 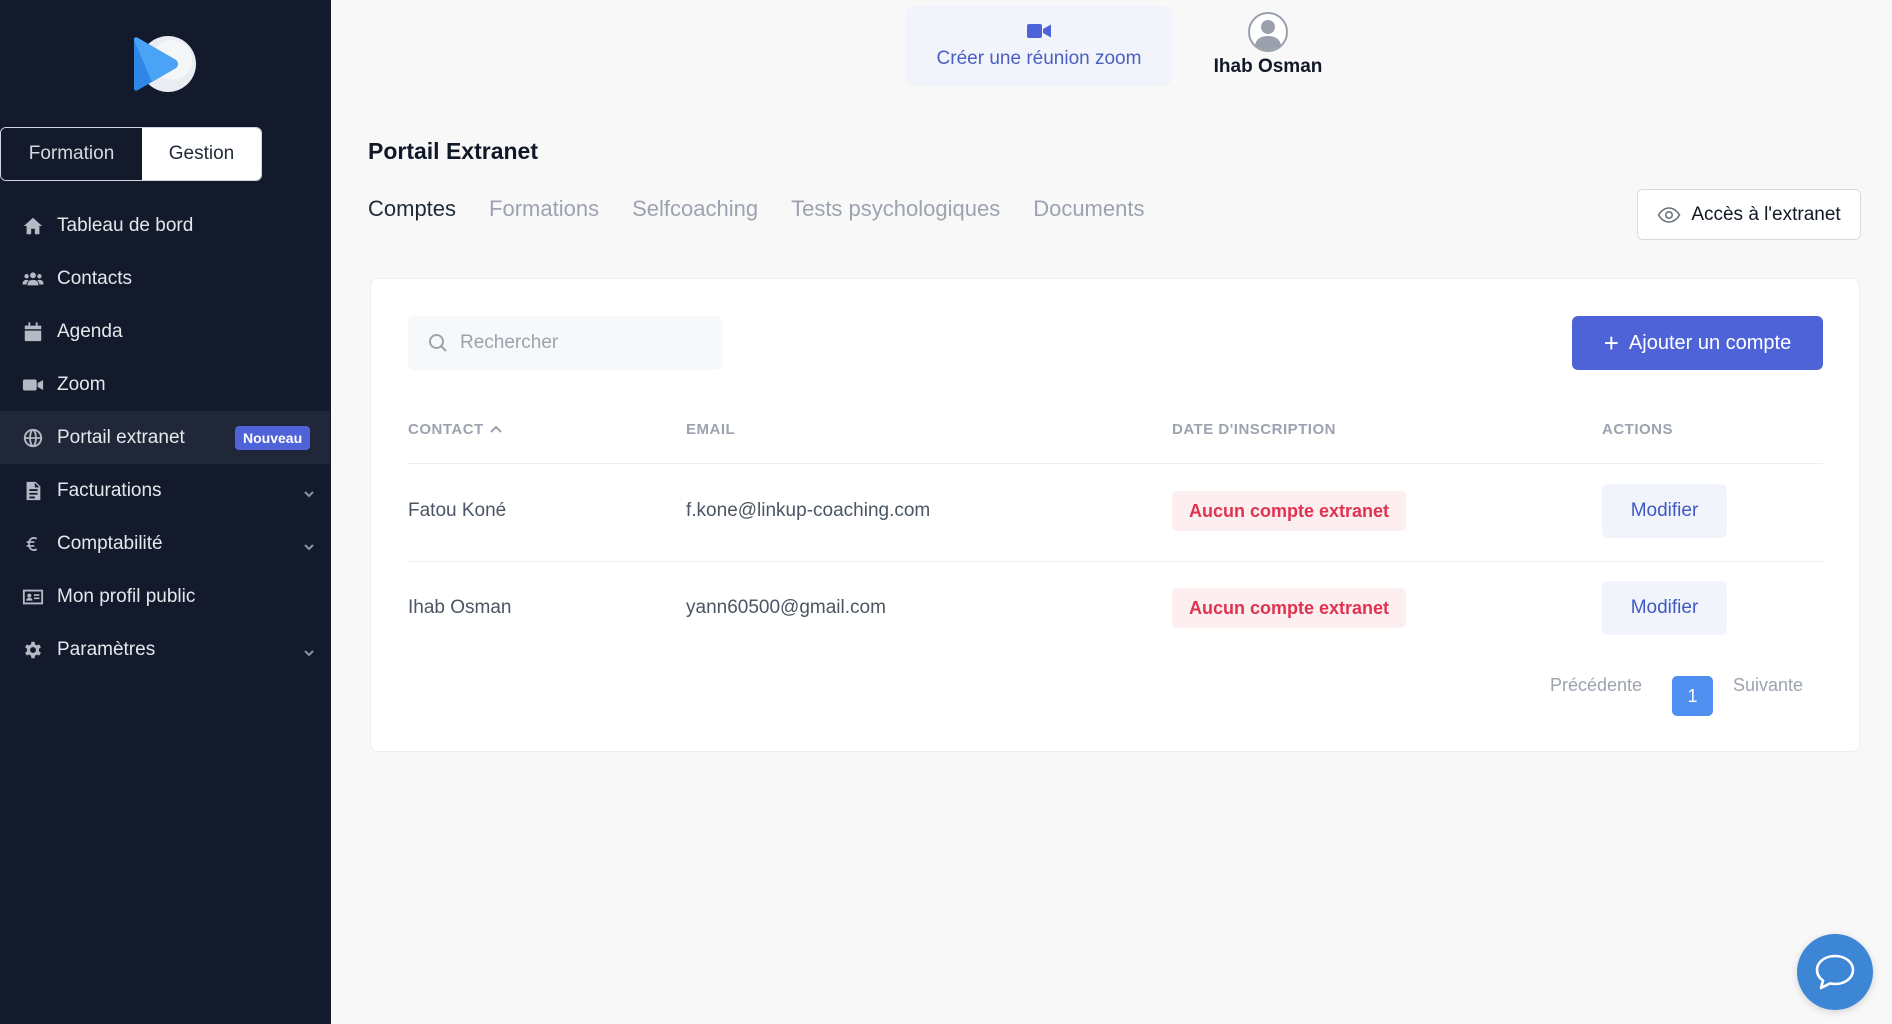 What do you see at coordinates (1611, 343) in the screenshot?
I see `plus-icon: +` at bounding box center [1611, 343].